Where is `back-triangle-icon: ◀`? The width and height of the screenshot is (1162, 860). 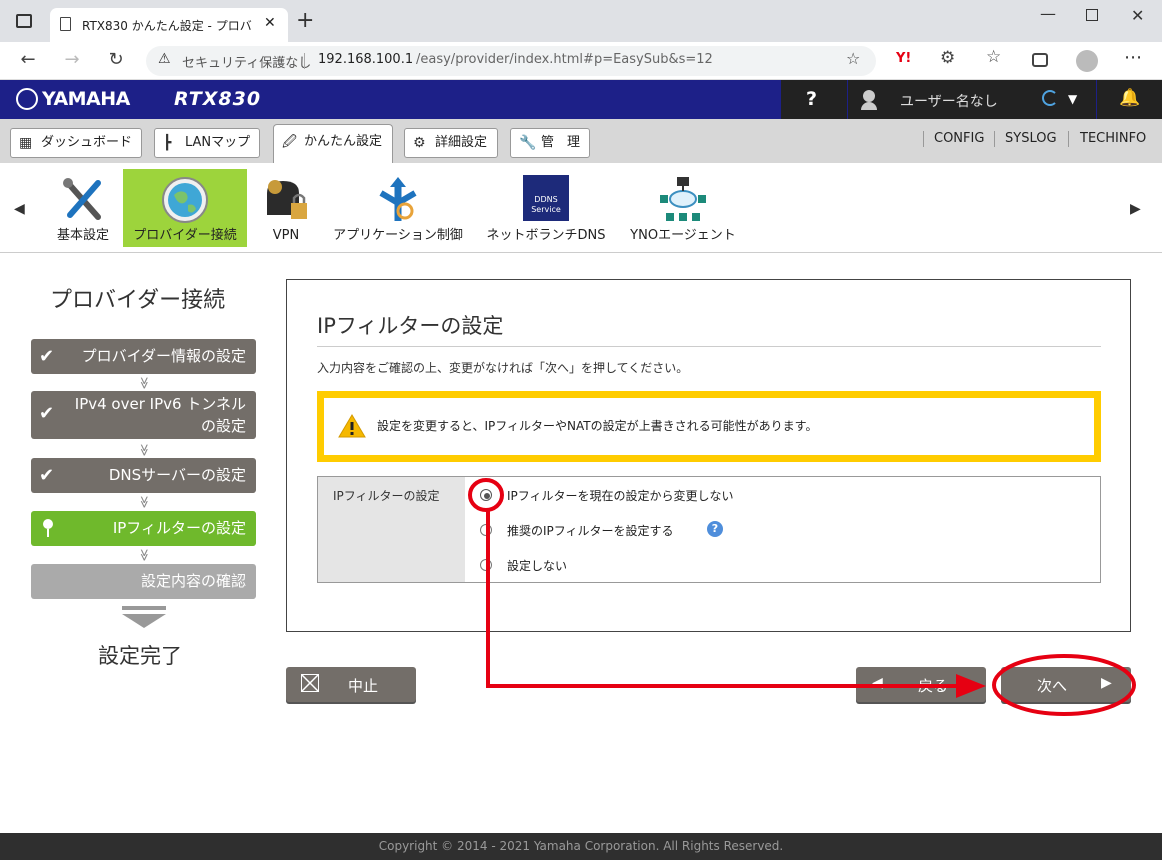
back-triangle-icon: ◀ is located at coordinates (877, 683).